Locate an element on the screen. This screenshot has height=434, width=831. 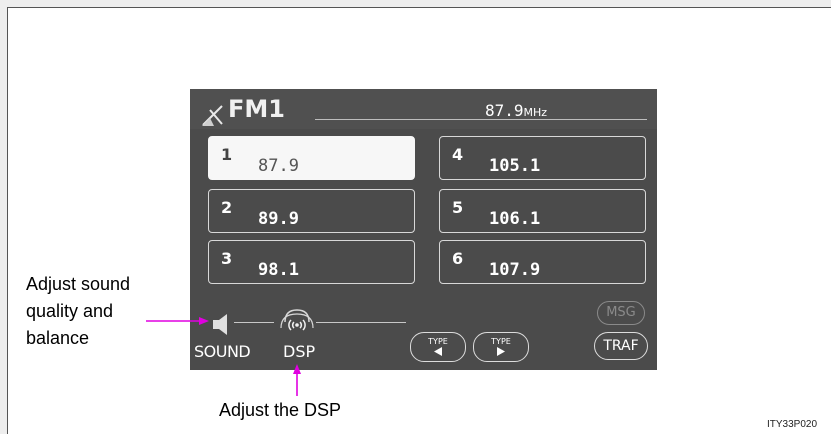
dsp-arrow-head is located at coordinates (297, 369).